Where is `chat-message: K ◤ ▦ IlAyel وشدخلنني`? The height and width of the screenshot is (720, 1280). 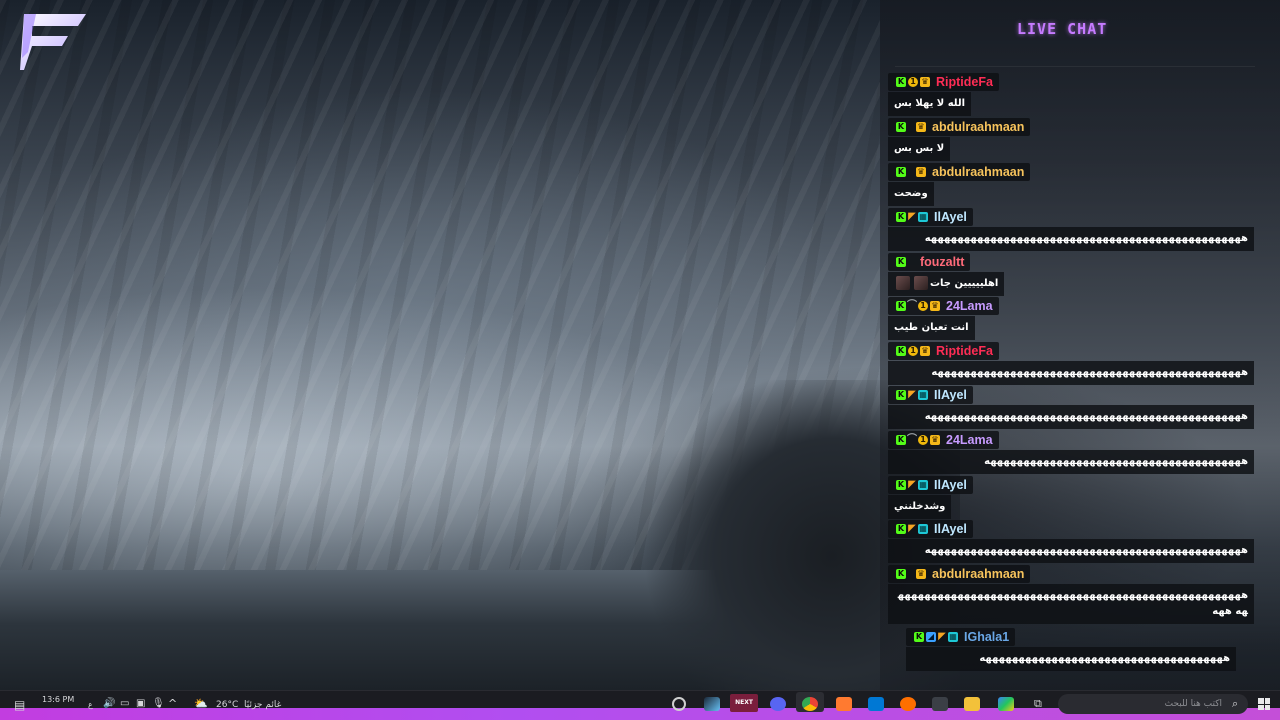 chat-message: K ◤ ▦ IlAyel وشدخلنني is located at coordinates (1071, 495).